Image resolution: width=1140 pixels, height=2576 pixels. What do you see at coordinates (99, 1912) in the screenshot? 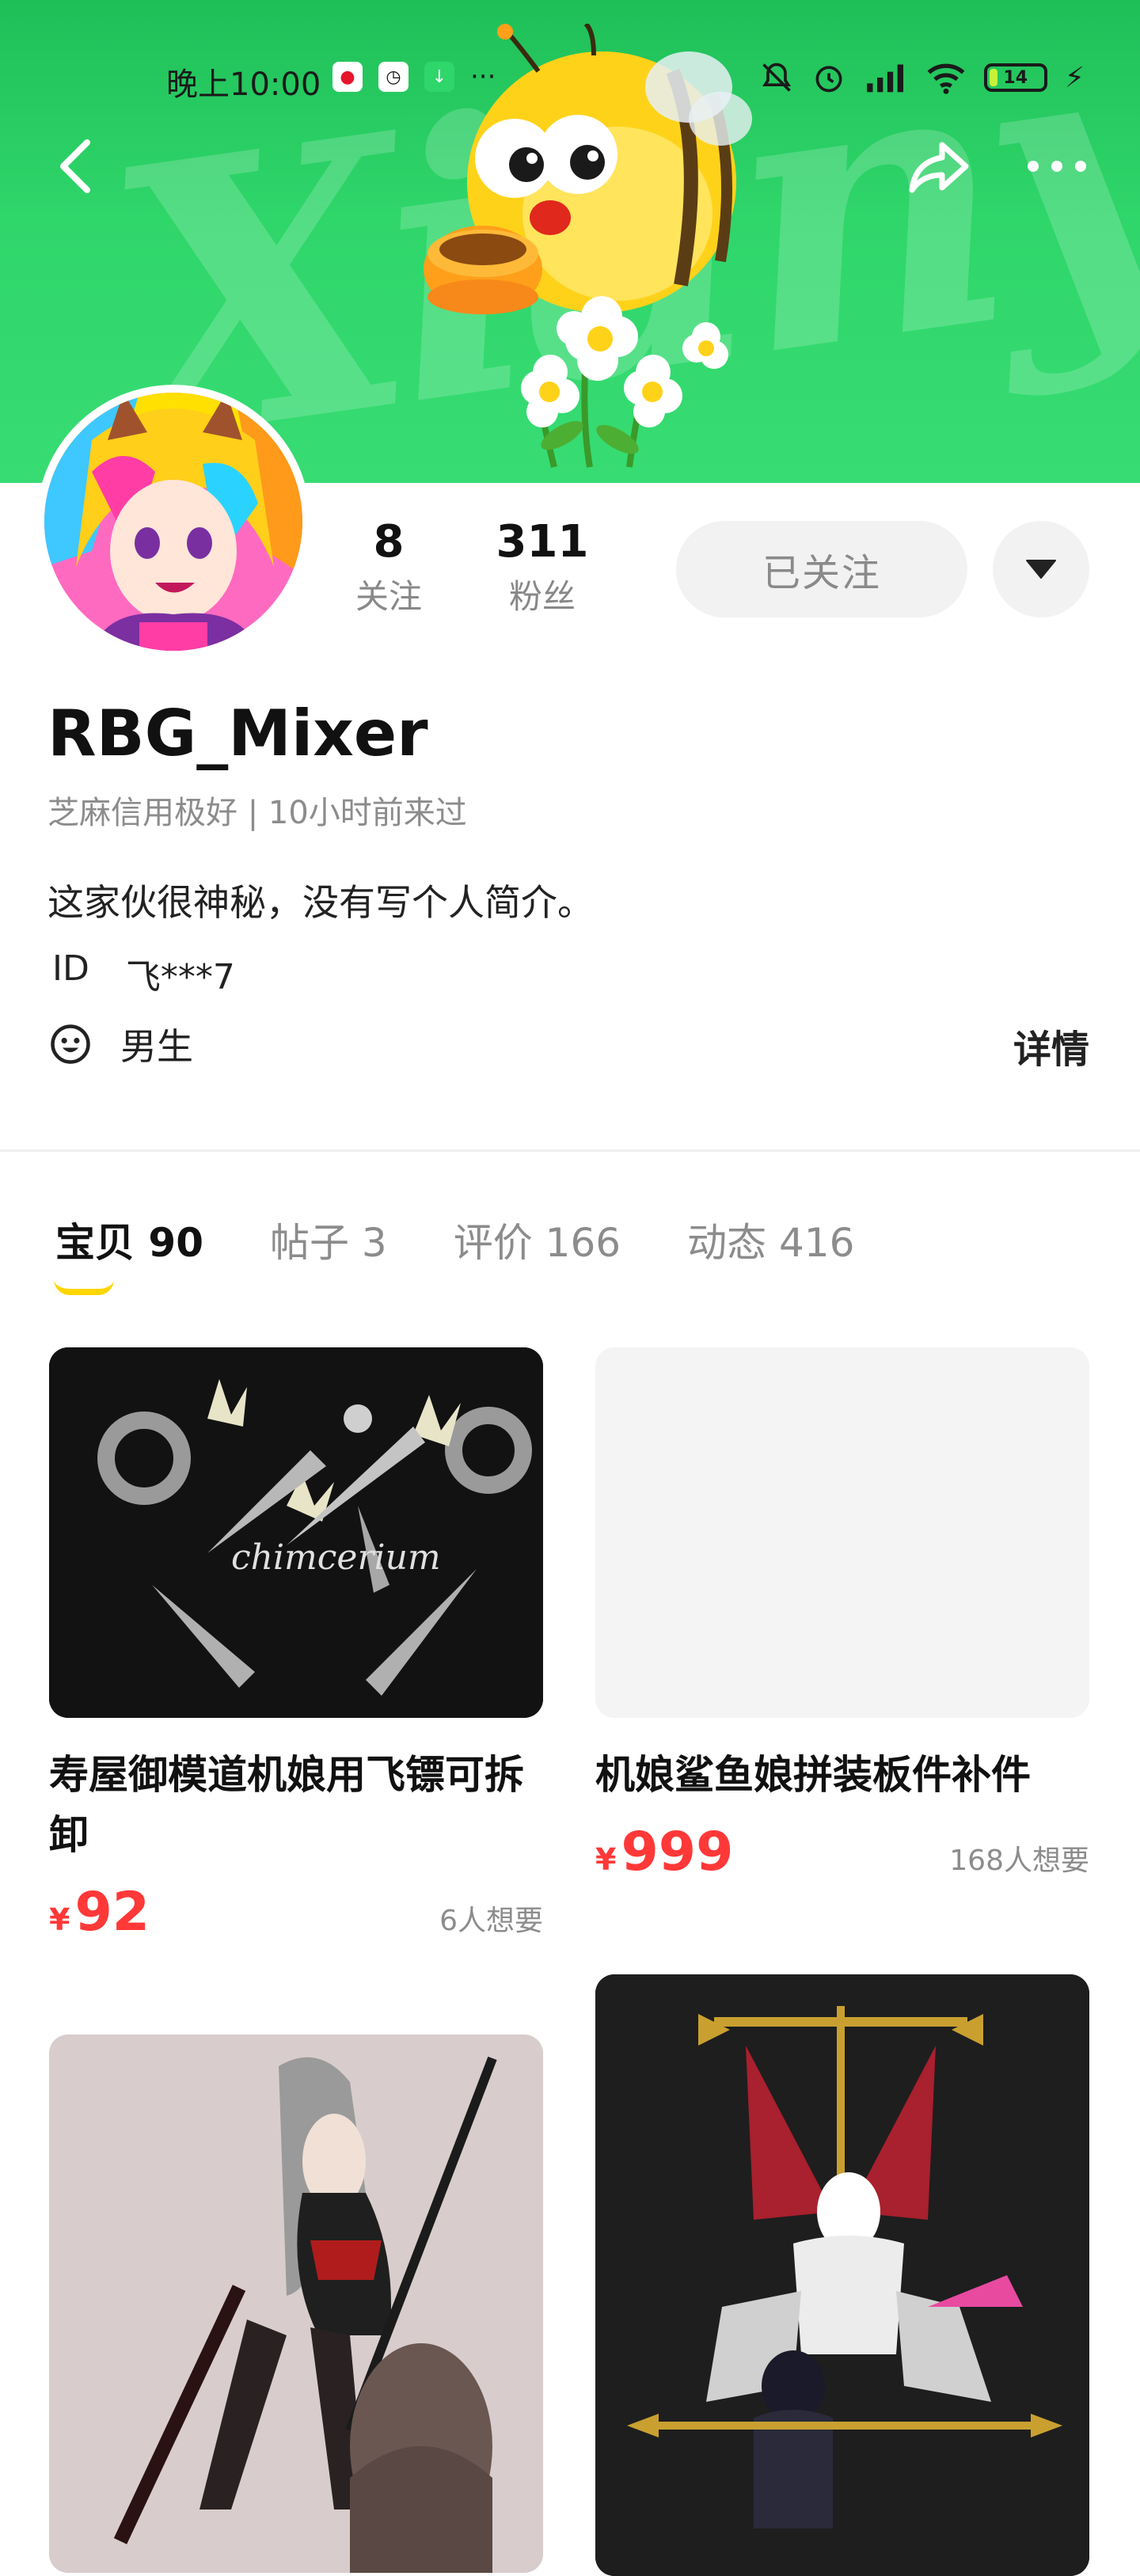
I see `product-price: ¥92` at bounding box center [99, 1912].